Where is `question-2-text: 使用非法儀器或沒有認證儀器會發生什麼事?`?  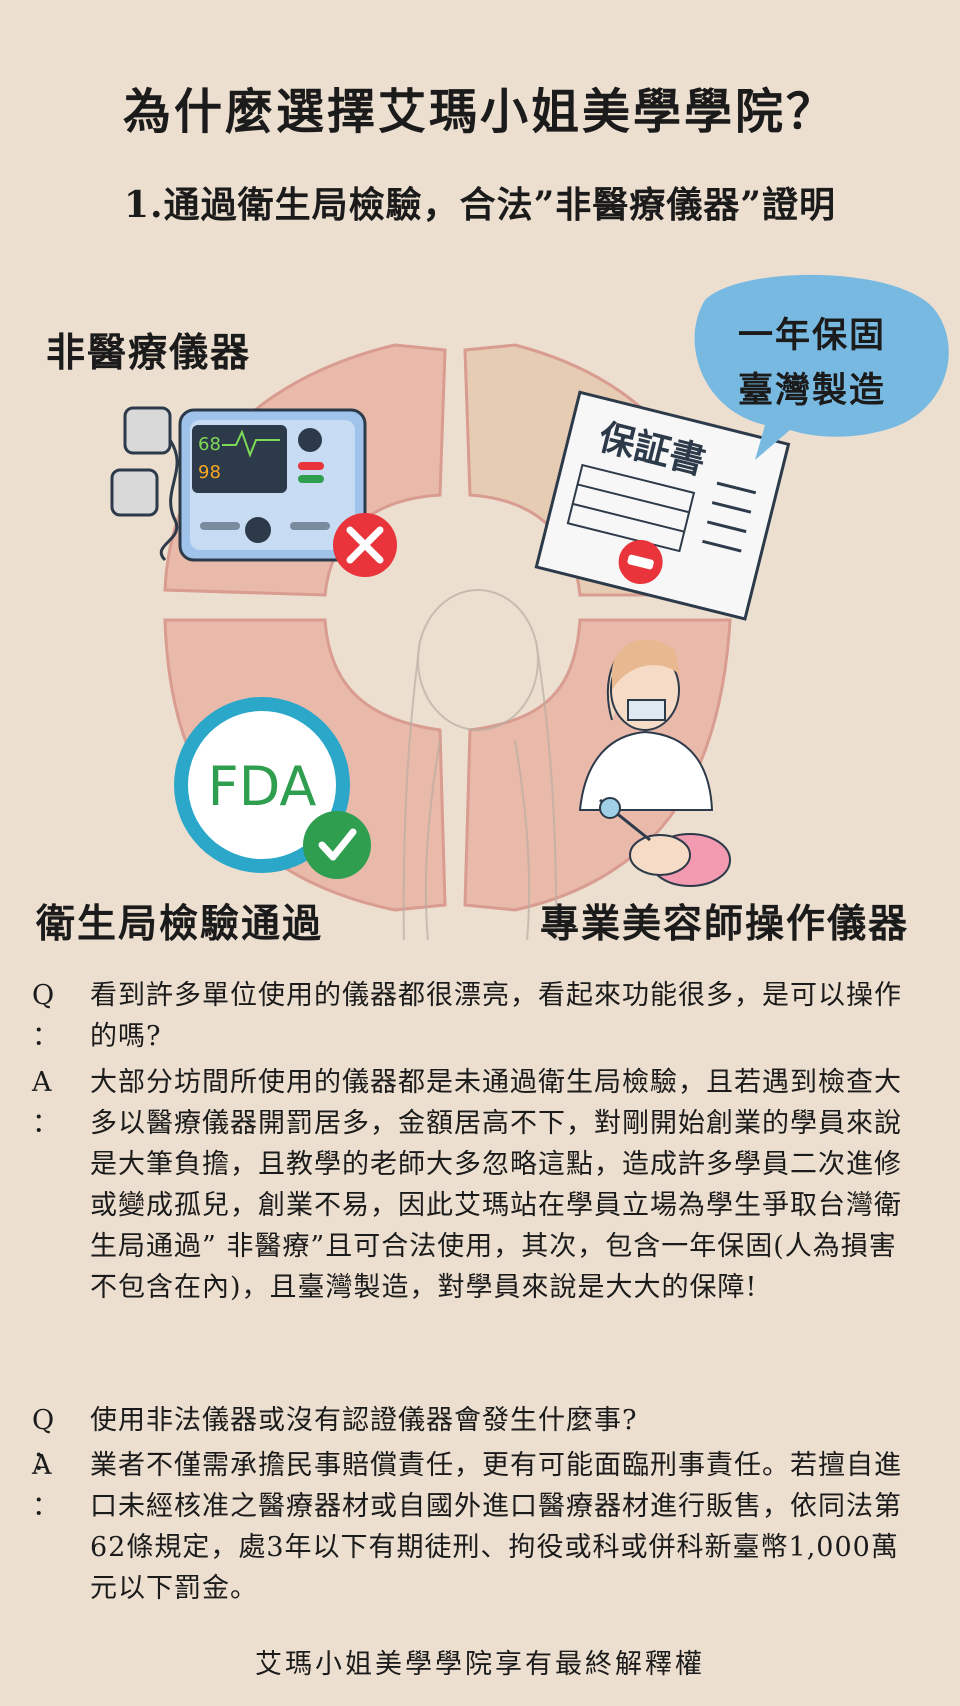 question-2-text: 使用非法儀器或沒有認證儀器會發生什麼事? is located at coordinates (364, 1420).